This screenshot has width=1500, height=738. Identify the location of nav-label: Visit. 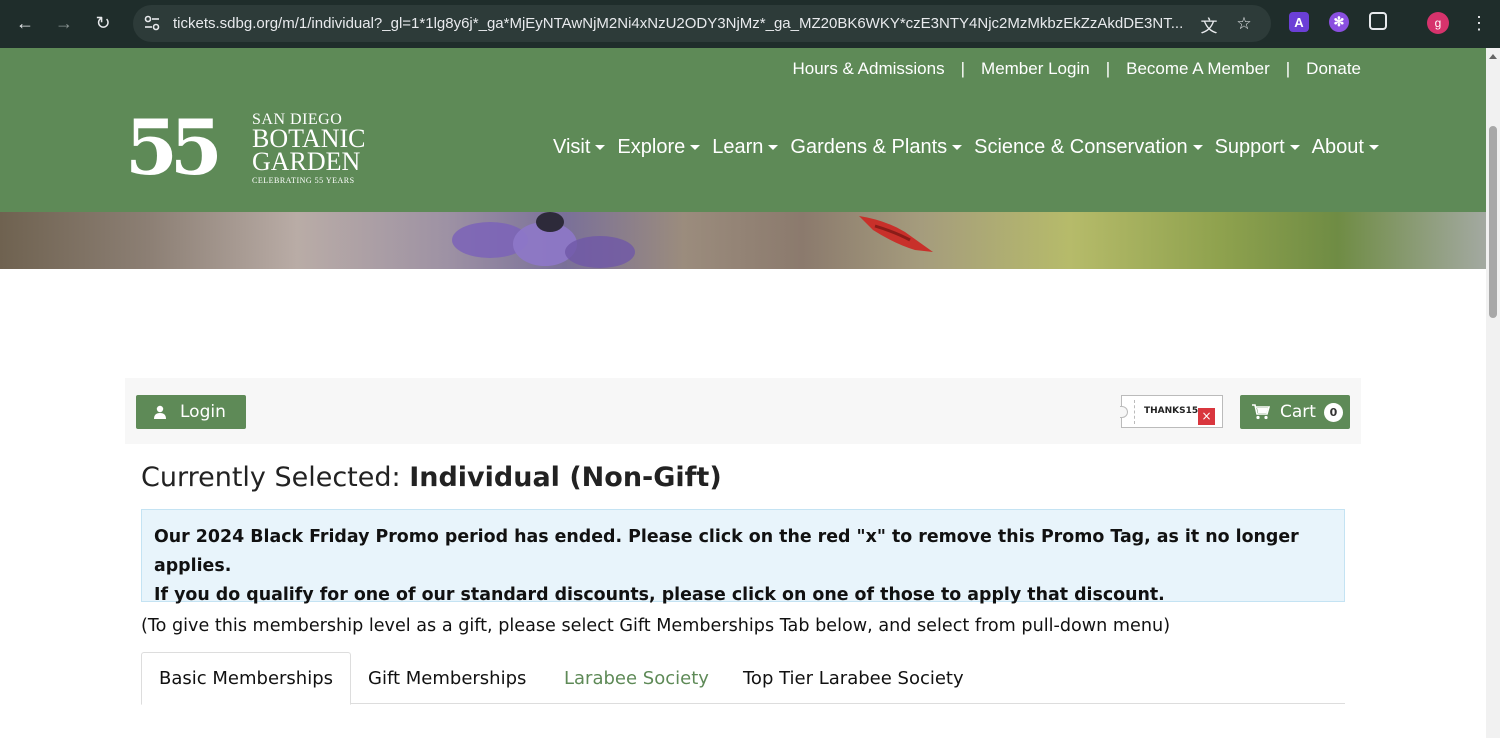
(572, 147).